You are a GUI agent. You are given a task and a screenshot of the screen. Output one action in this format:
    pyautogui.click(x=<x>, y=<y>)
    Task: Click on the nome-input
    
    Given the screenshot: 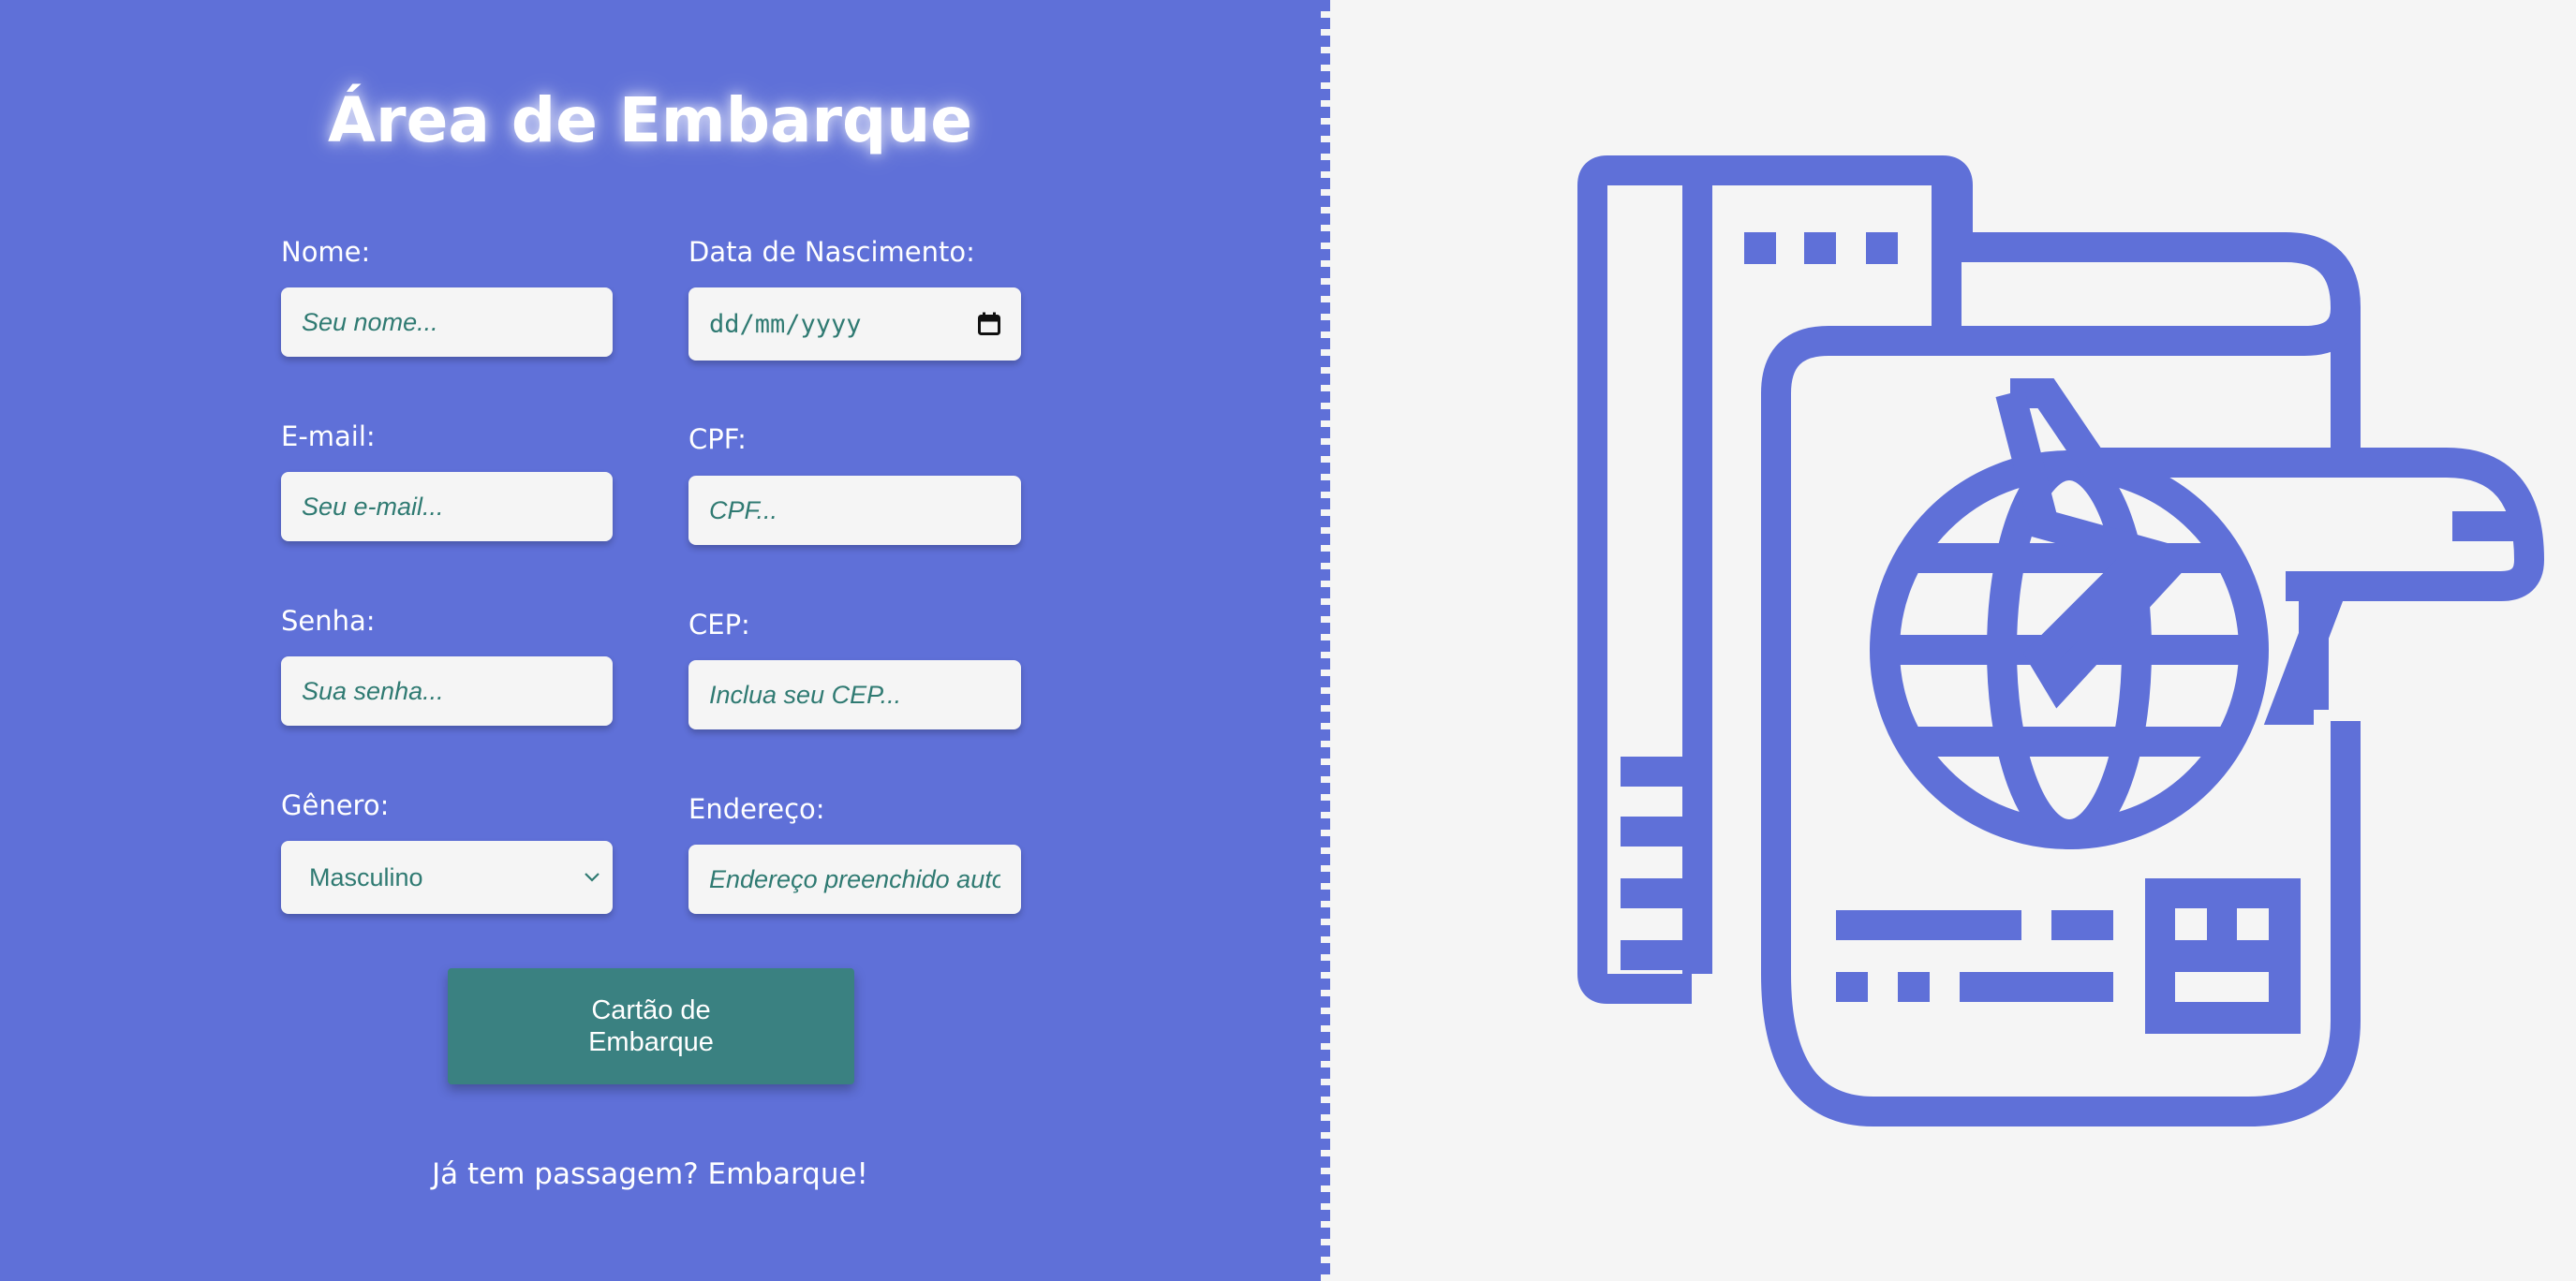 What is the action you would take?
    pyautogui.click(x=447, y=322)
    